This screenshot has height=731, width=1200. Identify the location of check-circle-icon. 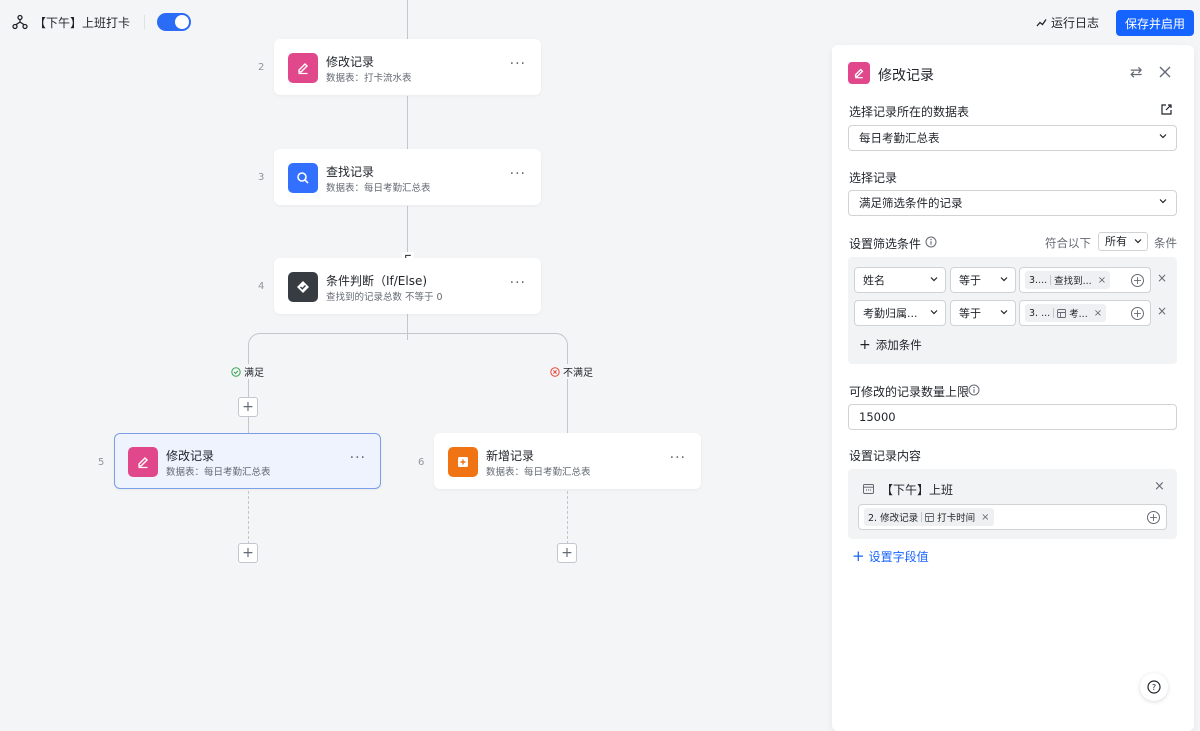
(236, 371).